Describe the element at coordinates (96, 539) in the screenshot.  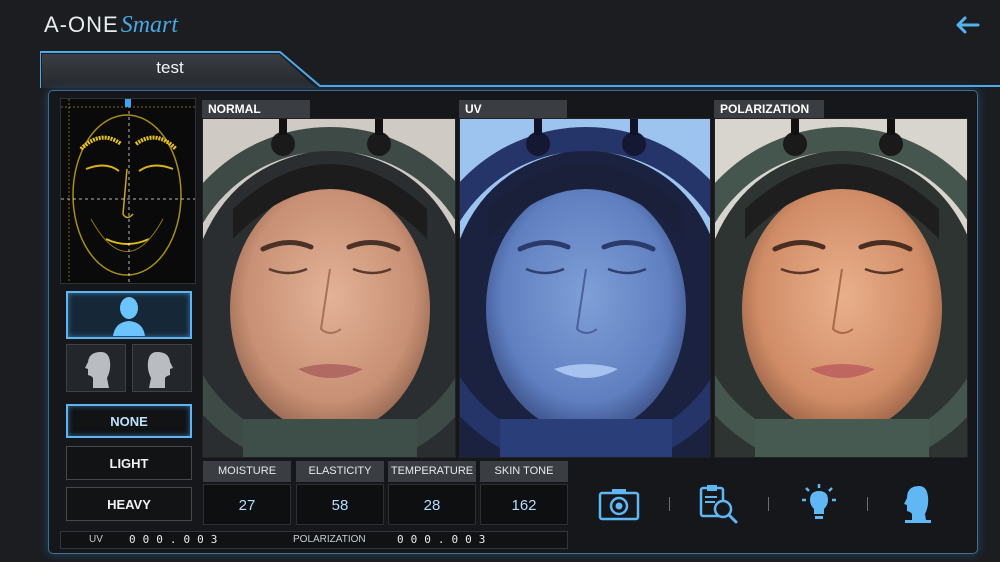
I see `uv-counter-label: UV` at that location.